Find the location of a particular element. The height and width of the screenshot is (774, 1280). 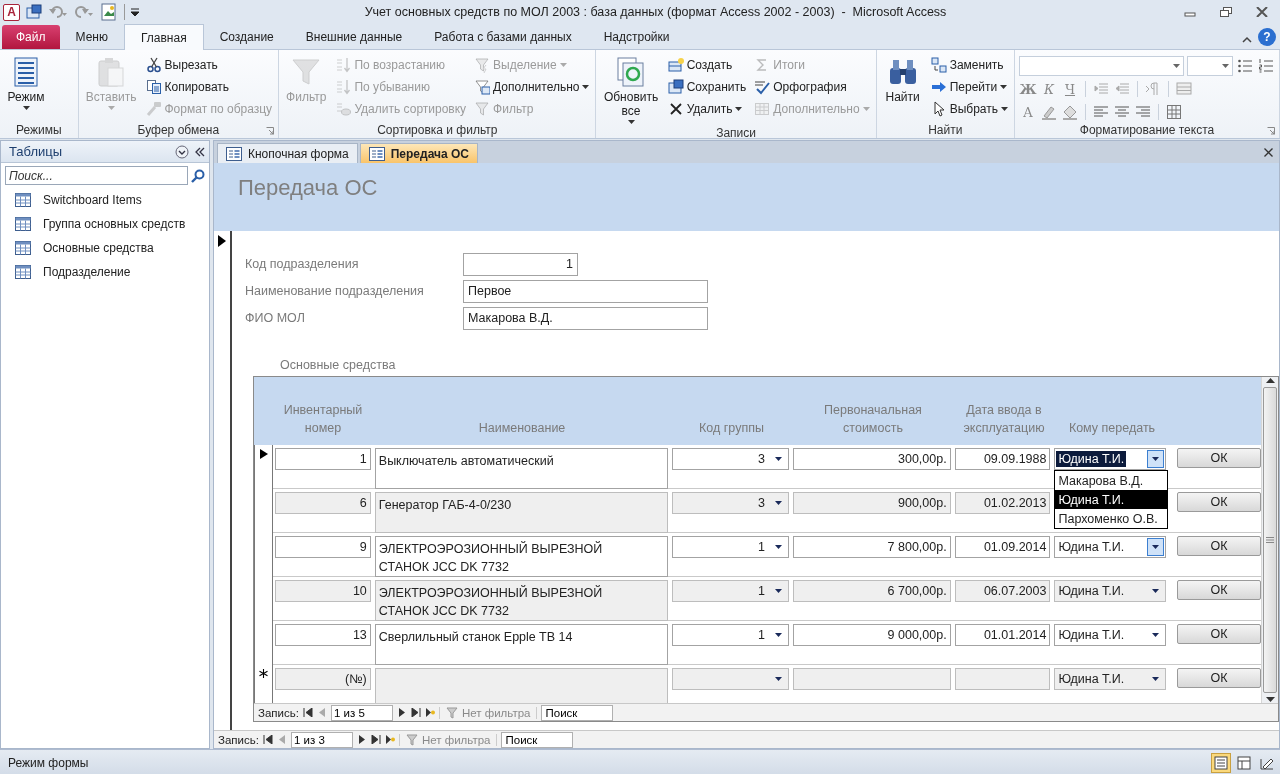

name-field is located at coordinates (521, 685).